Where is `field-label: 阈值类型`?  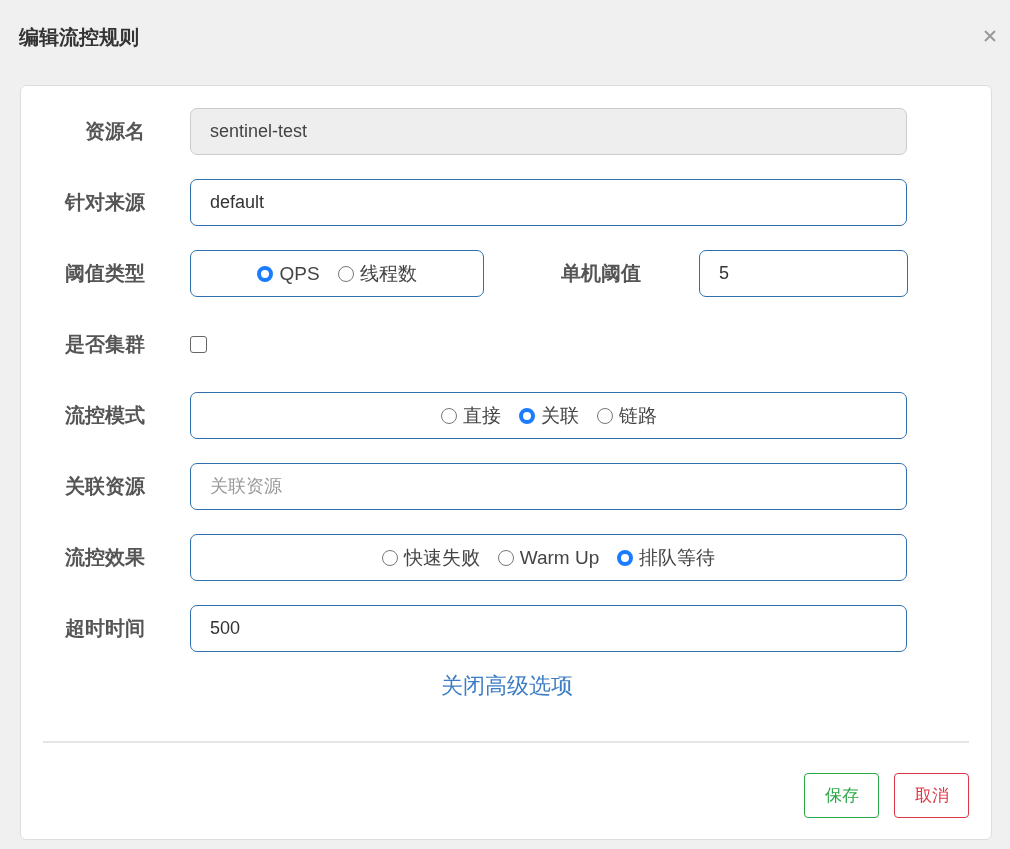 field-label: 阈值类型 is located at coordinates (104, 273).